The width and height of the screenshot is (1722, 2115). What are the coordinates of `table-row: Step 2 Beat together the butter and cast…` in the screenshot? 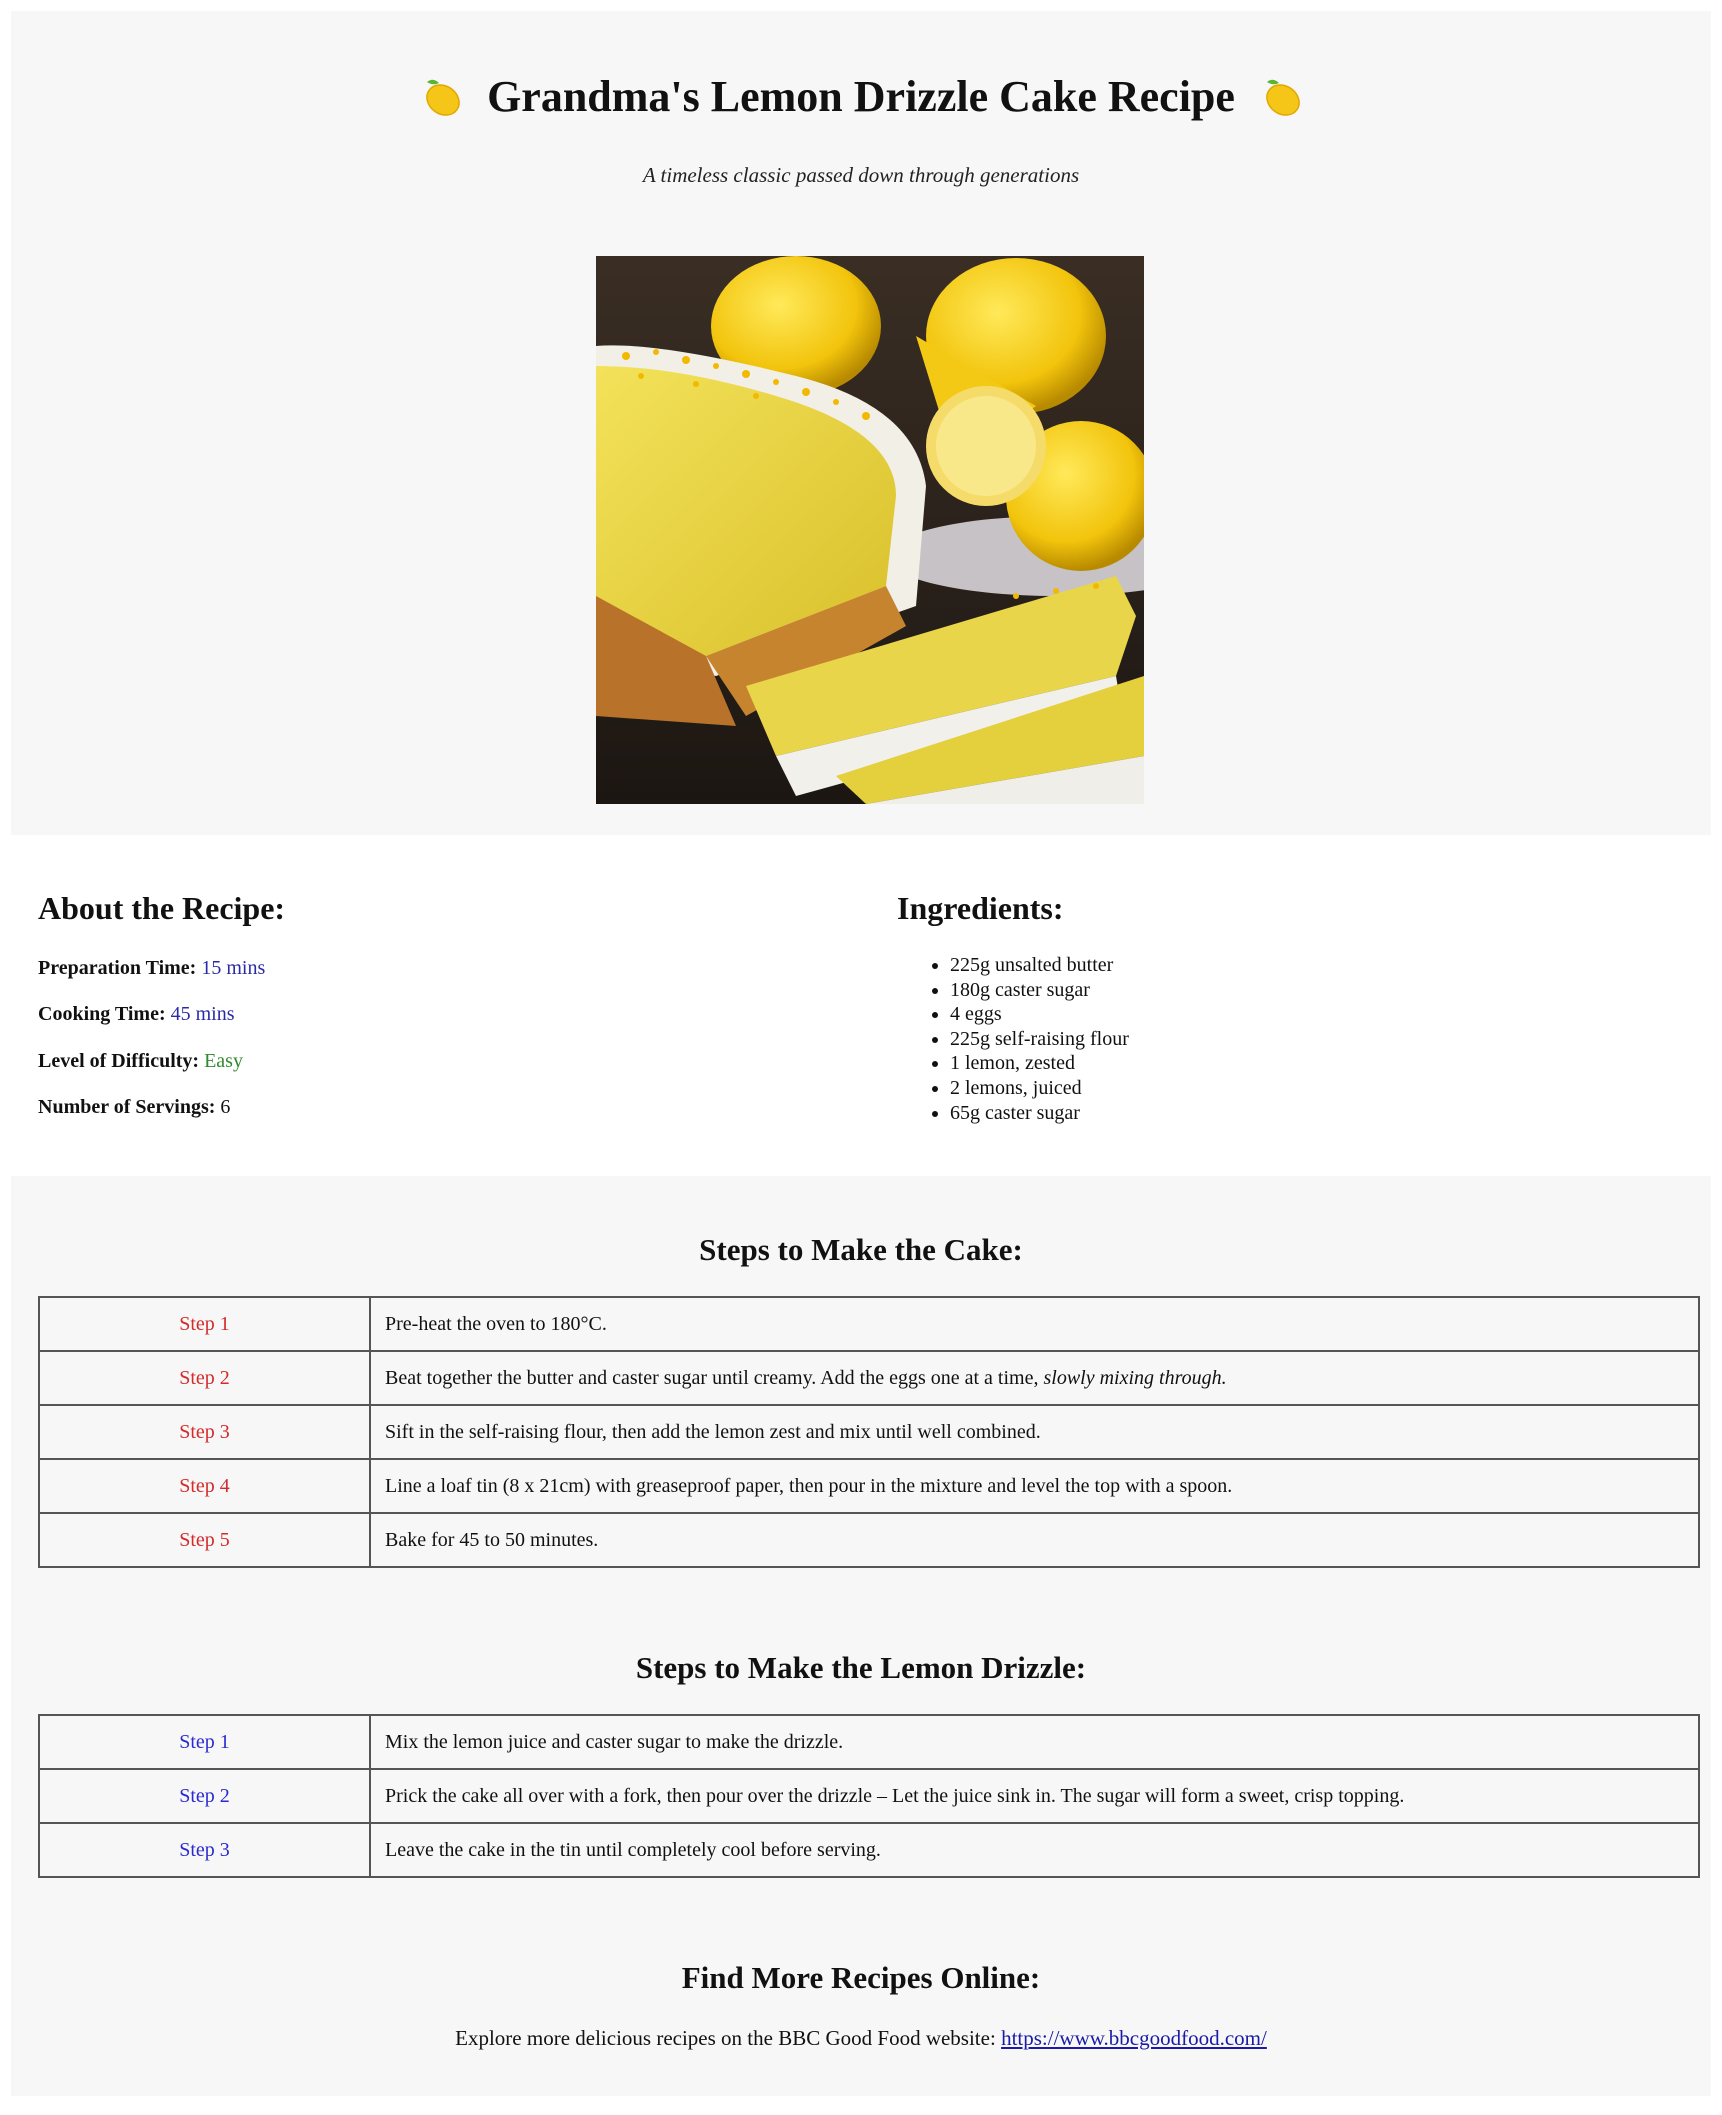 It's located at (869, 1378).